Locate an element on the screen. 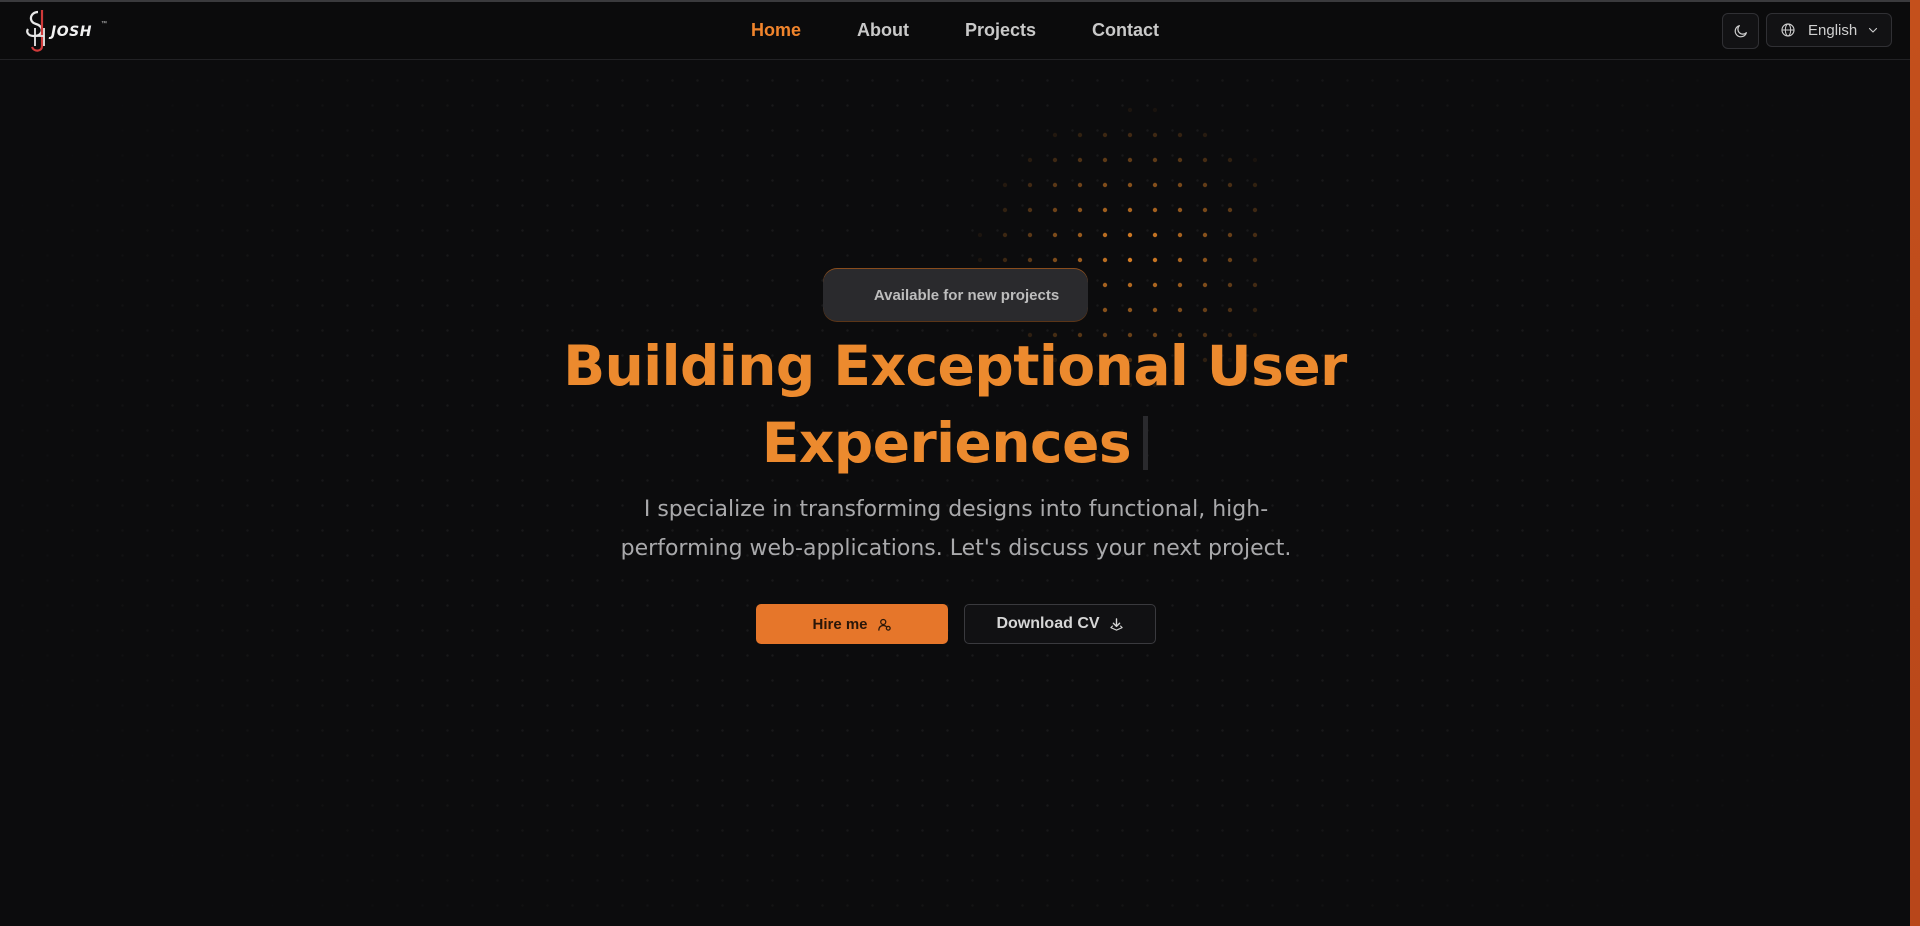 The image size is (1920, 926). hire-me-button: Hire me is located at coordinates (852, 624).